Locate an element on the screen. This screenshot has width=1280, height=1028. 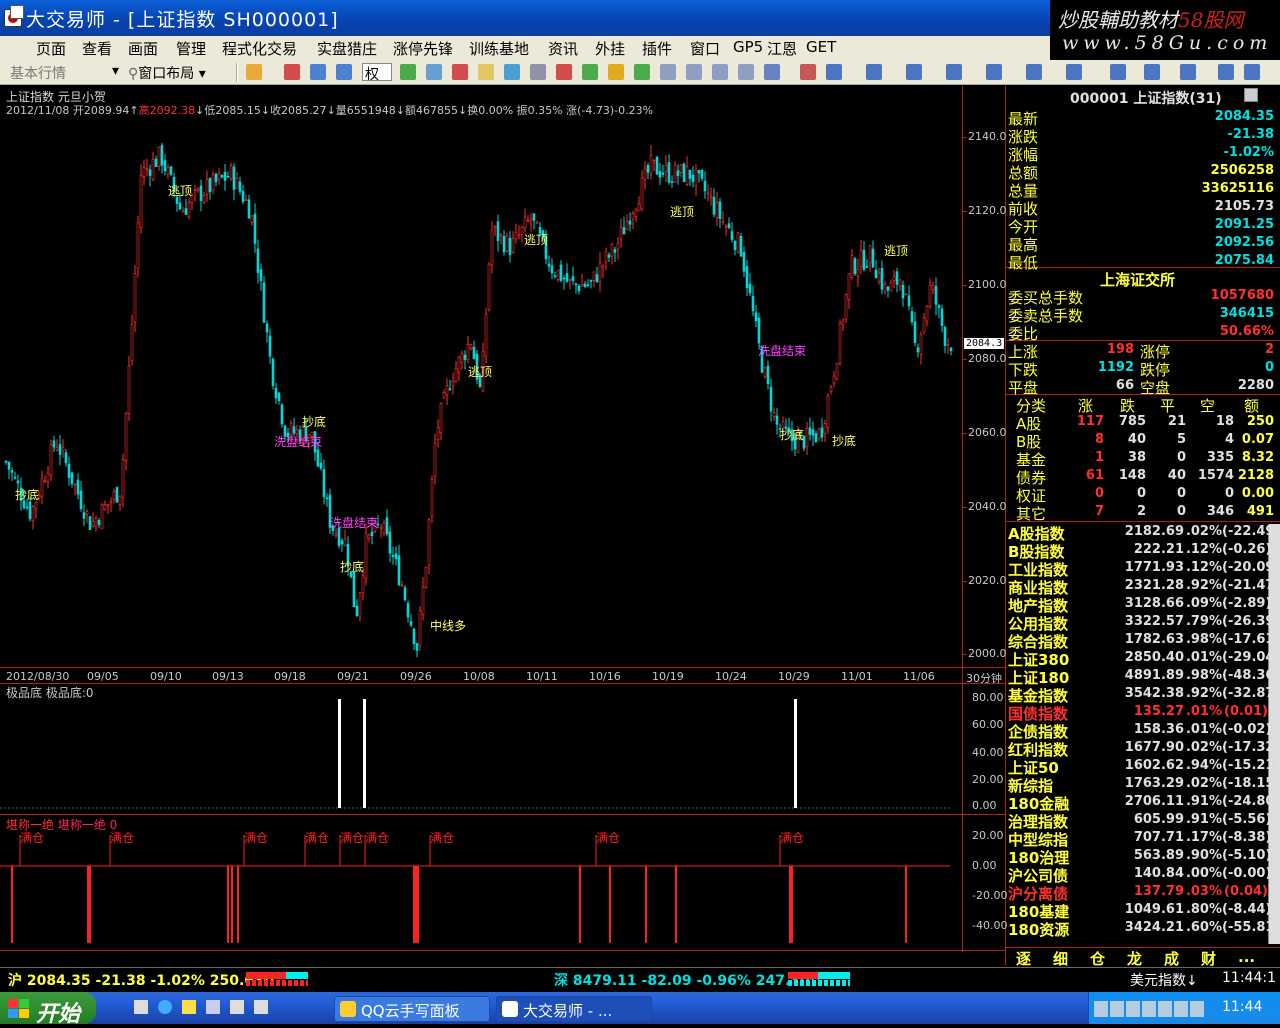
quicklaunch-icon is located at coordinates (141, 1007).